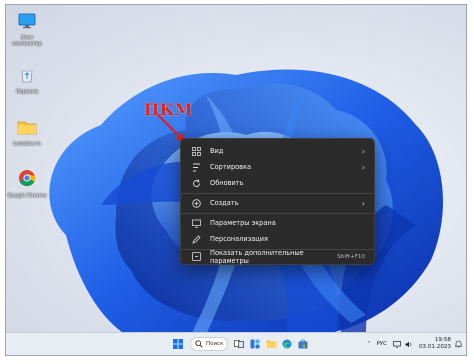  Describe the element at coordinates (397, 344) in the screenshot. I see `network-icon` at that location.